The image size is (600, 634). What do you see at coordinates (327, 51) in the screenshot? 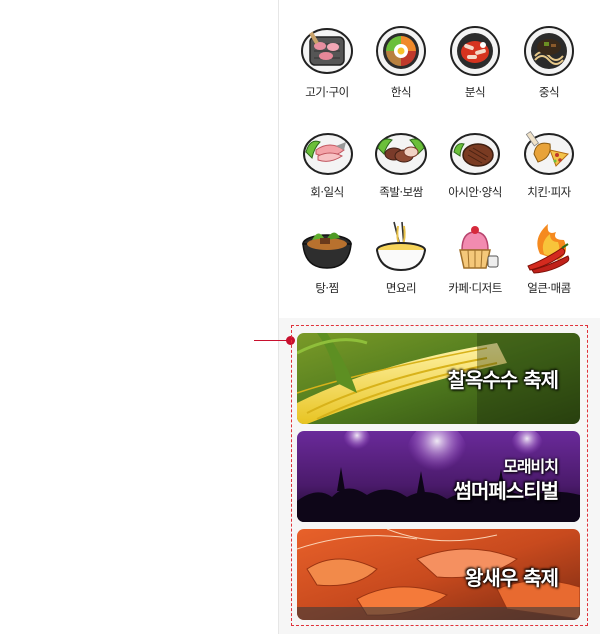
I see `grilled-meat-icon` at bounding box center [327, 51].